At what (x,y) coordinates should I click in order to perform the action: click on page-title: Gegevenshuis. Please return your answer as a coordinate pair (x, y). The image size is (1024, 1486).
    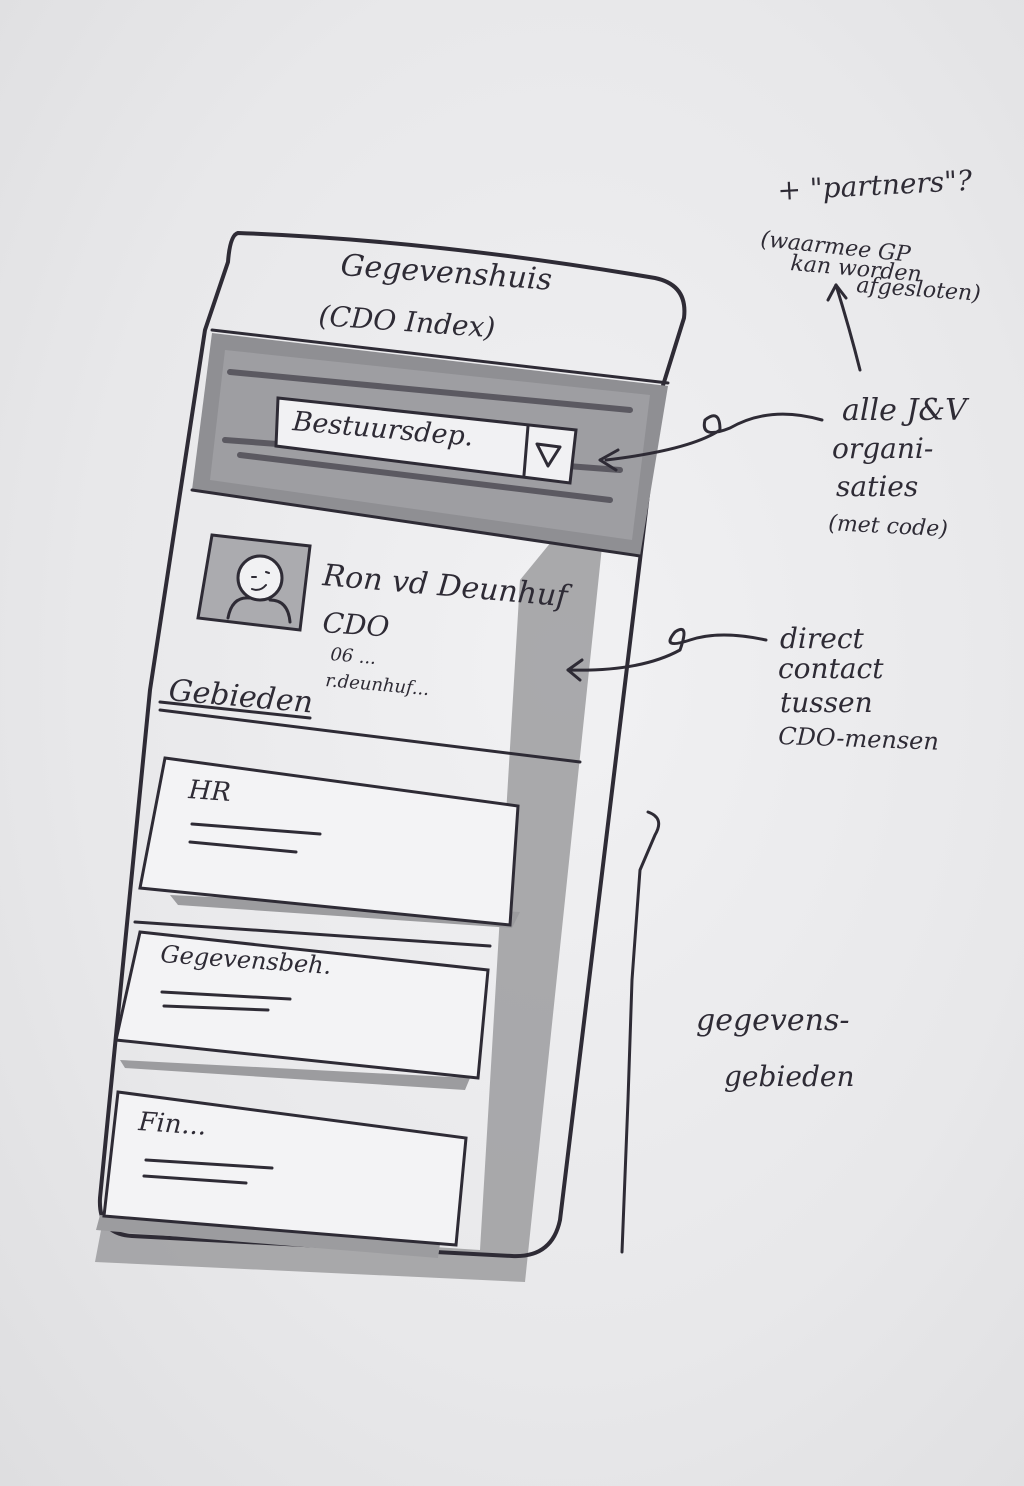
    Looking at the image, I should click on (446, 273).